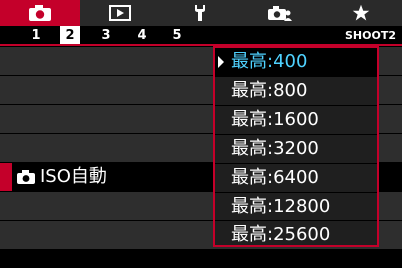 This screenshot has height=268, width=402. What do you see at coordinates (275, 177) in the screenshot?
I see `option-label: 最高:6400` at bounding box center [275, 177].